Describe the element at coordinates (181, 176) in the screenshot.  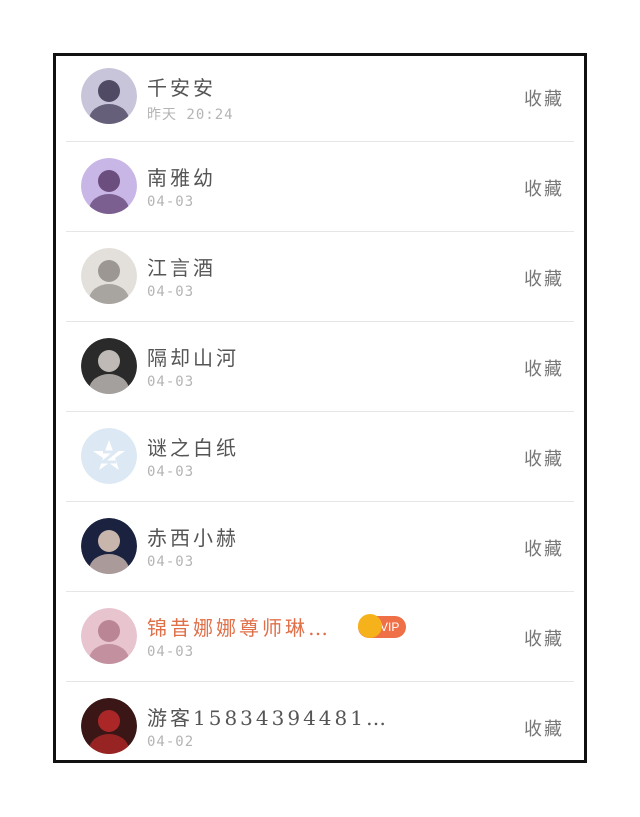
I see `visitor-name: 南雅幼` at that location.